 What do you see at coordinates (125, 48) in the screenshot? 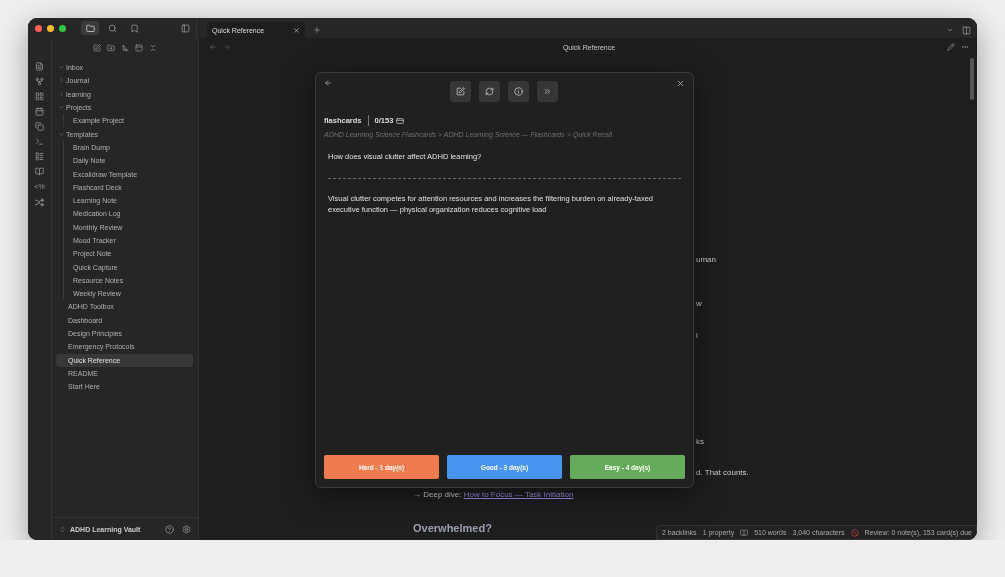
I see `sort-icon` at bounding box center [125, 48].